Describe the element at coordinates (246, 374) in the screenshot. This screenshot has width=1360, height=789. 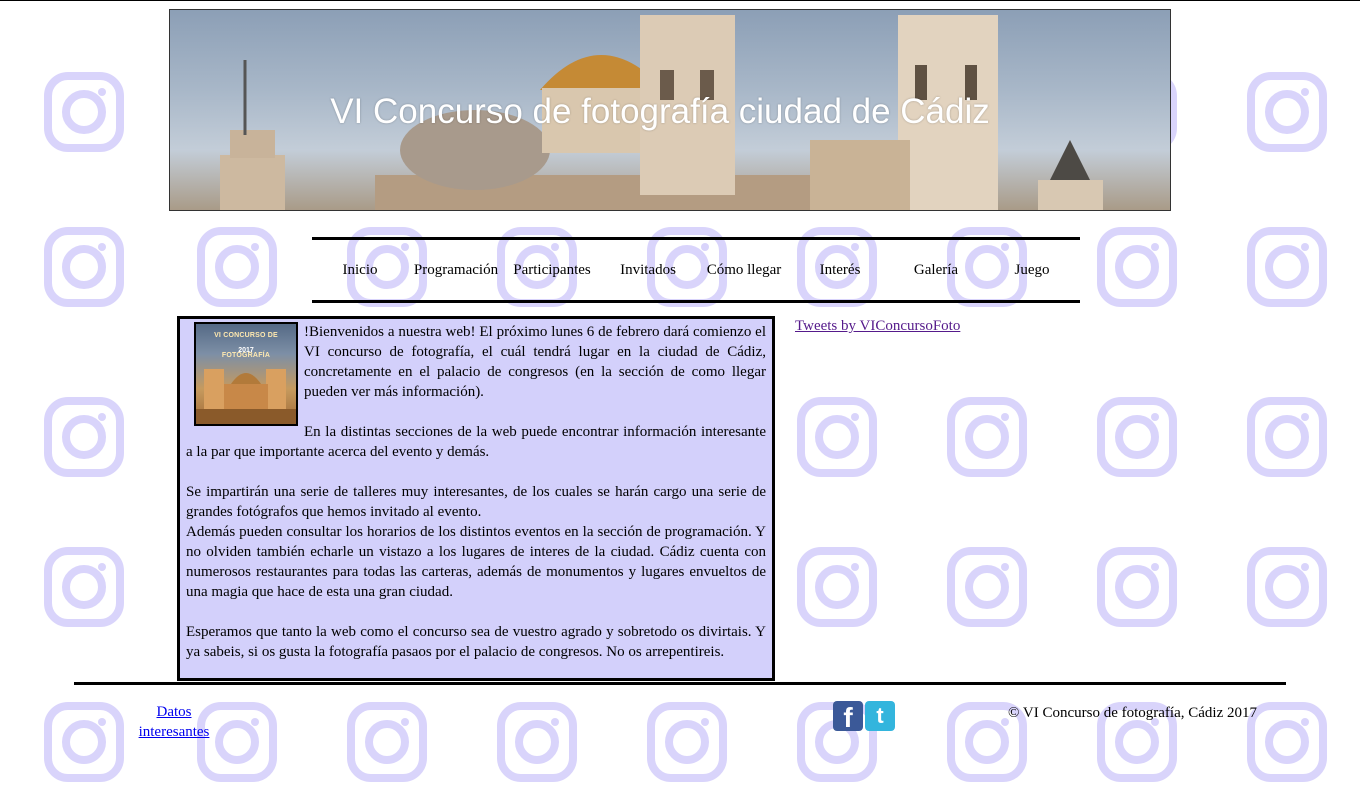
I see `contest-thumbnail: VI CONCURSO DE FOTOGRAFÍA 2017` at that location.